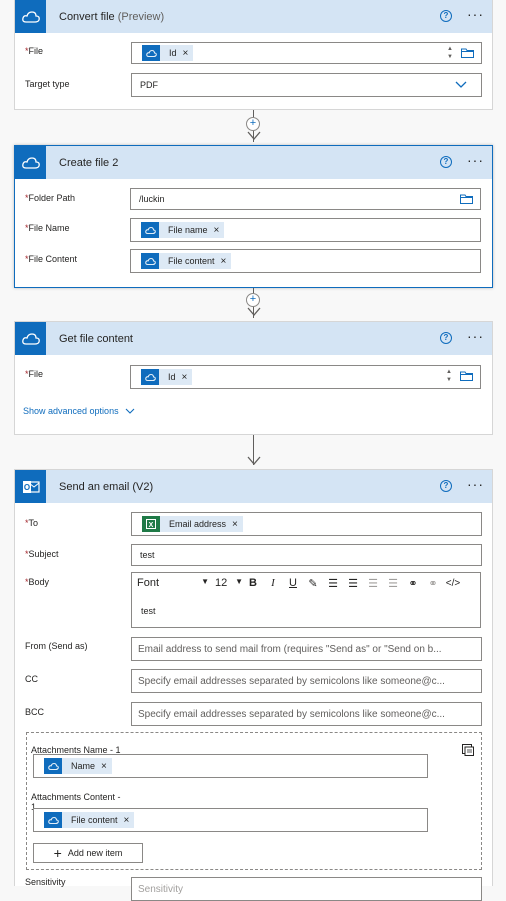 This screenshot has width=506, height=901. What do you see at coordinates (151, 525) in the screenshot?
I see `svg-text: X` at bounding box center [151, 525].